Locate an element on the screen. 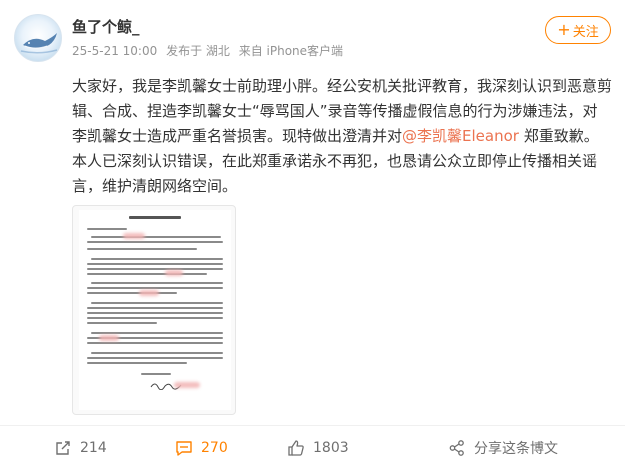 The height and width of the screenshot is (470, 625). comment-icon is located at coordinates (184, 448).